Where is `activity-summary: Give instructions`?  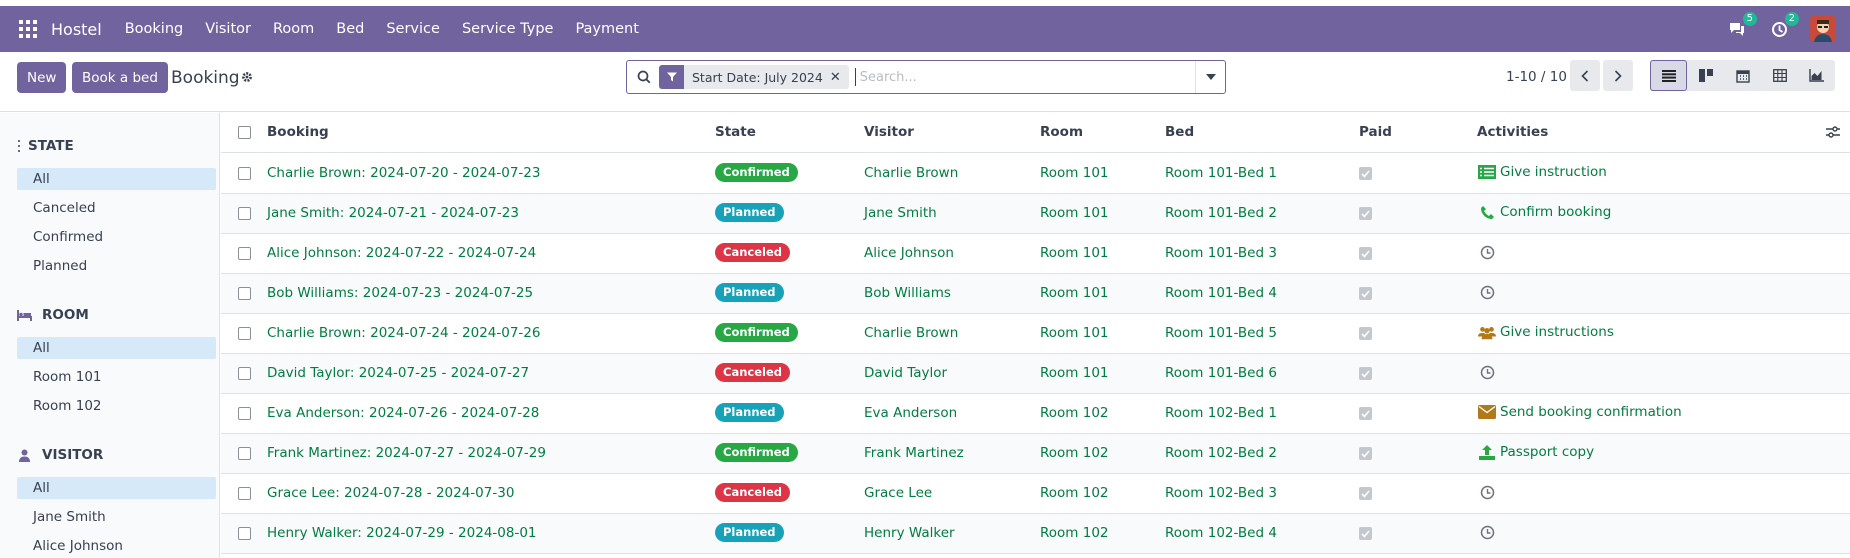 activity-summary: Give instructions is located at coordinates (1557, 332).